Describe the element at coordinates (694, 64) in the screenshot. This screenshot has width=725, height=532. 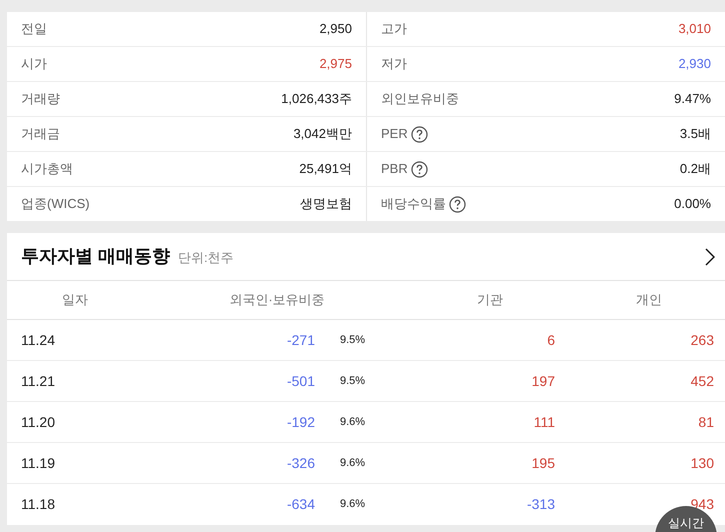
I see `field-value: 2,930` at that location.